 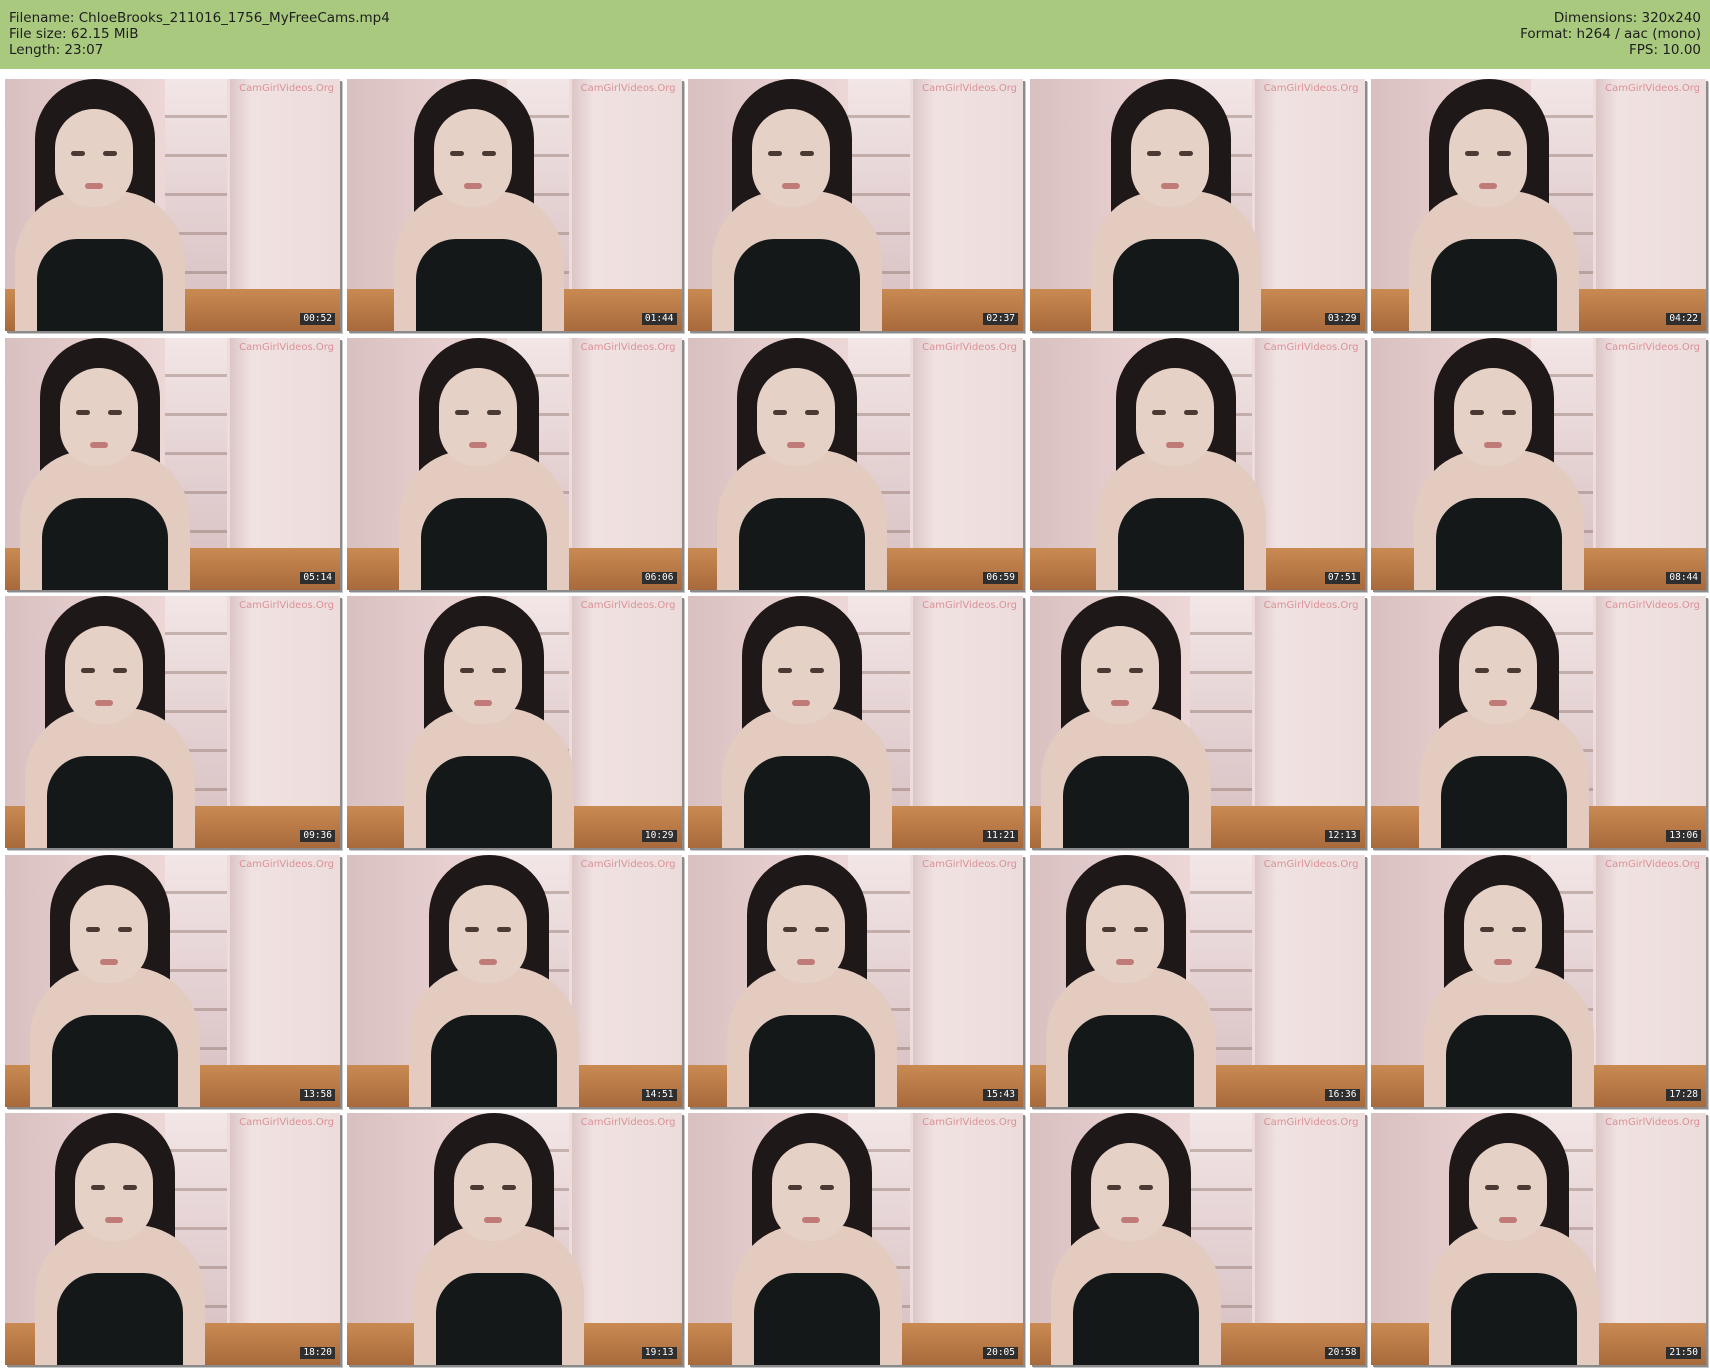 What do you see at coordinates (1683, 1353) in the screenshot?
I see `timestamp-label: 21:50` at bounding box center [1683, 1353].